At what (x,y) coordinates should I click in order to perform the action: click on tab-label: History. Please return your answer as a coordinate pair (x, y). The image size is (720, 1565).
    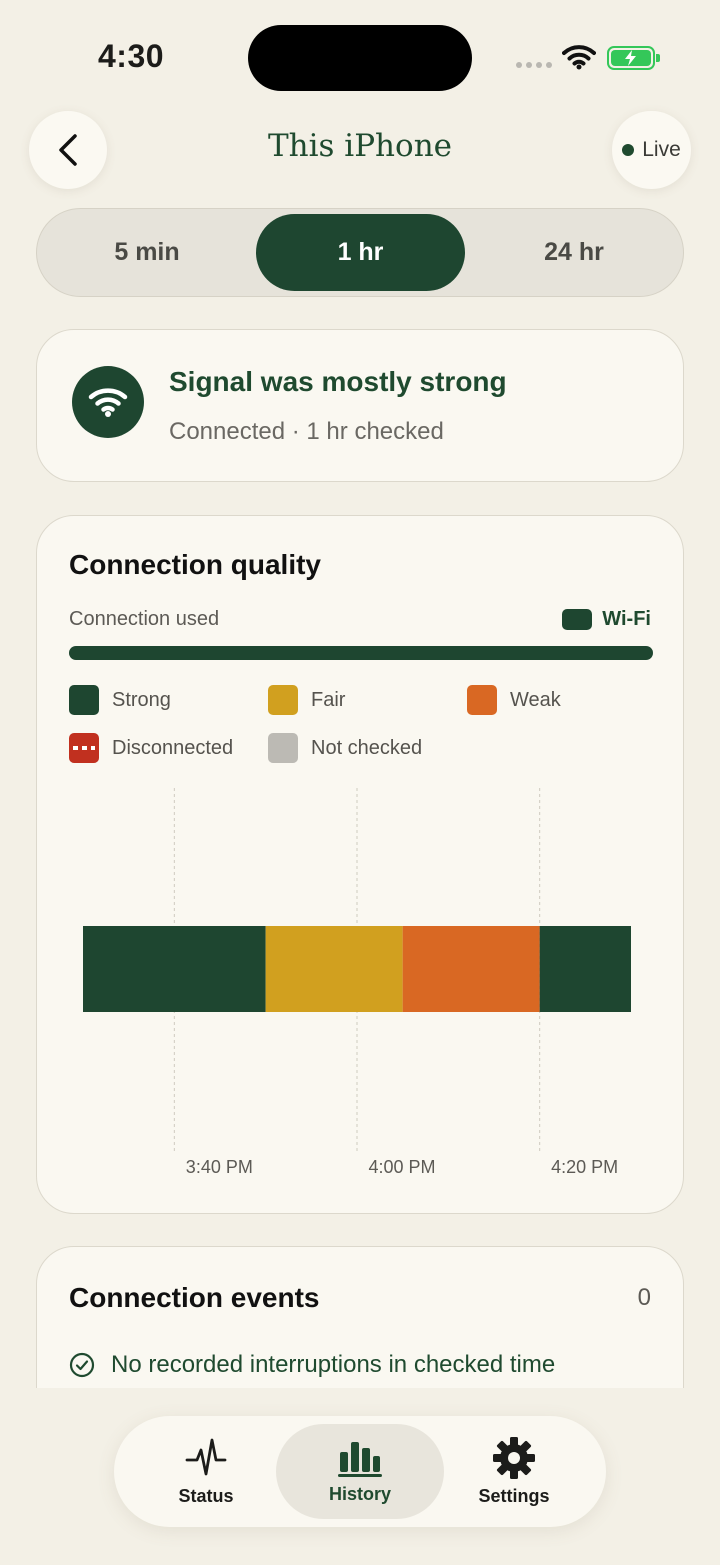
    Looking at the image, I should click on (359, 1494).